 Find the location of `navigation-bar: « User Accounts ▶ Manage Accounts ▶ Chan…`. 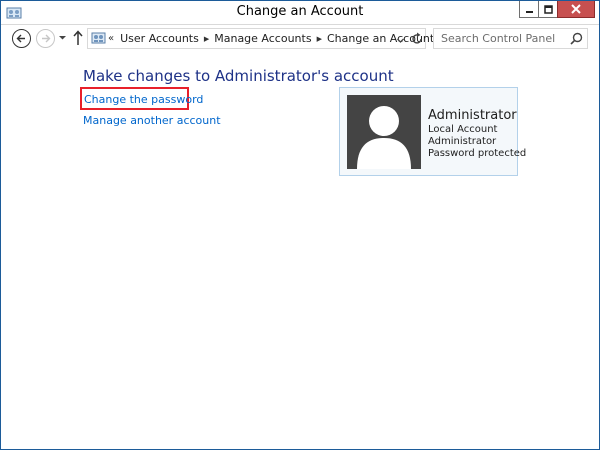

navigation-bar: « User Accounts ▶ Manage Accounts ▶ Chan… is located at coordinates (300, 38).